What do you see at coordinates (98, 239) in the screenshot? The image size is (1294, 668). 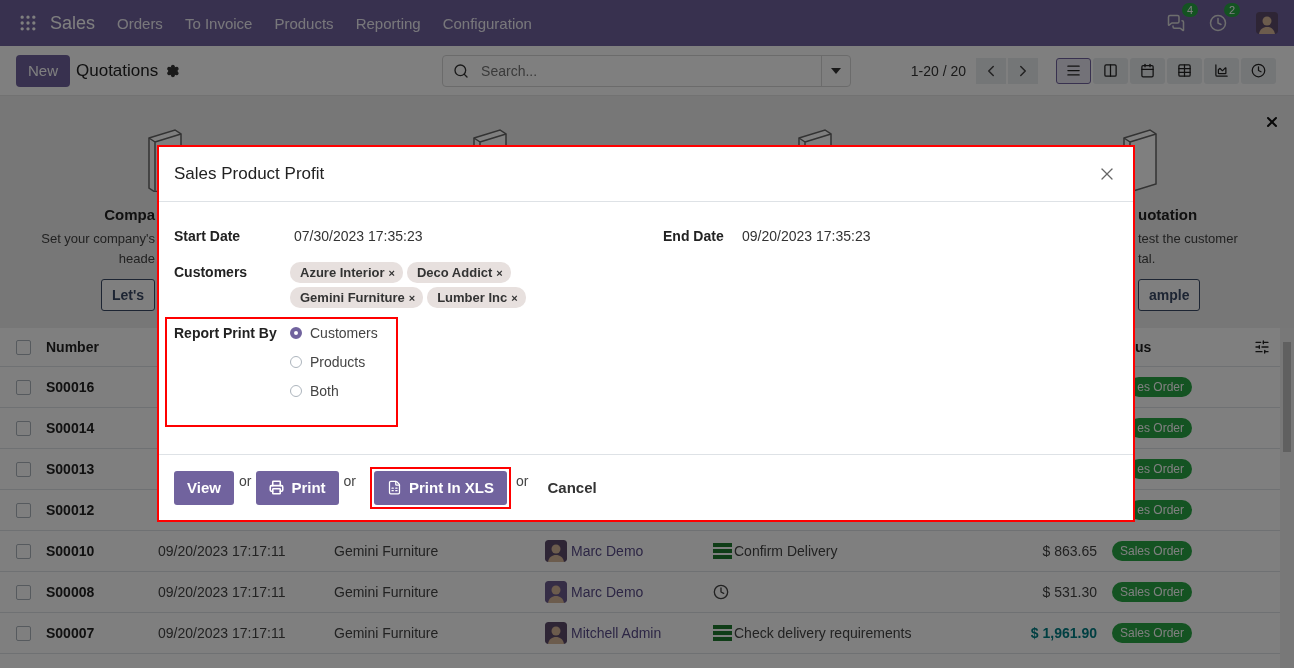 I see `step-description: Set your company's` at bounding box center [98, 239].